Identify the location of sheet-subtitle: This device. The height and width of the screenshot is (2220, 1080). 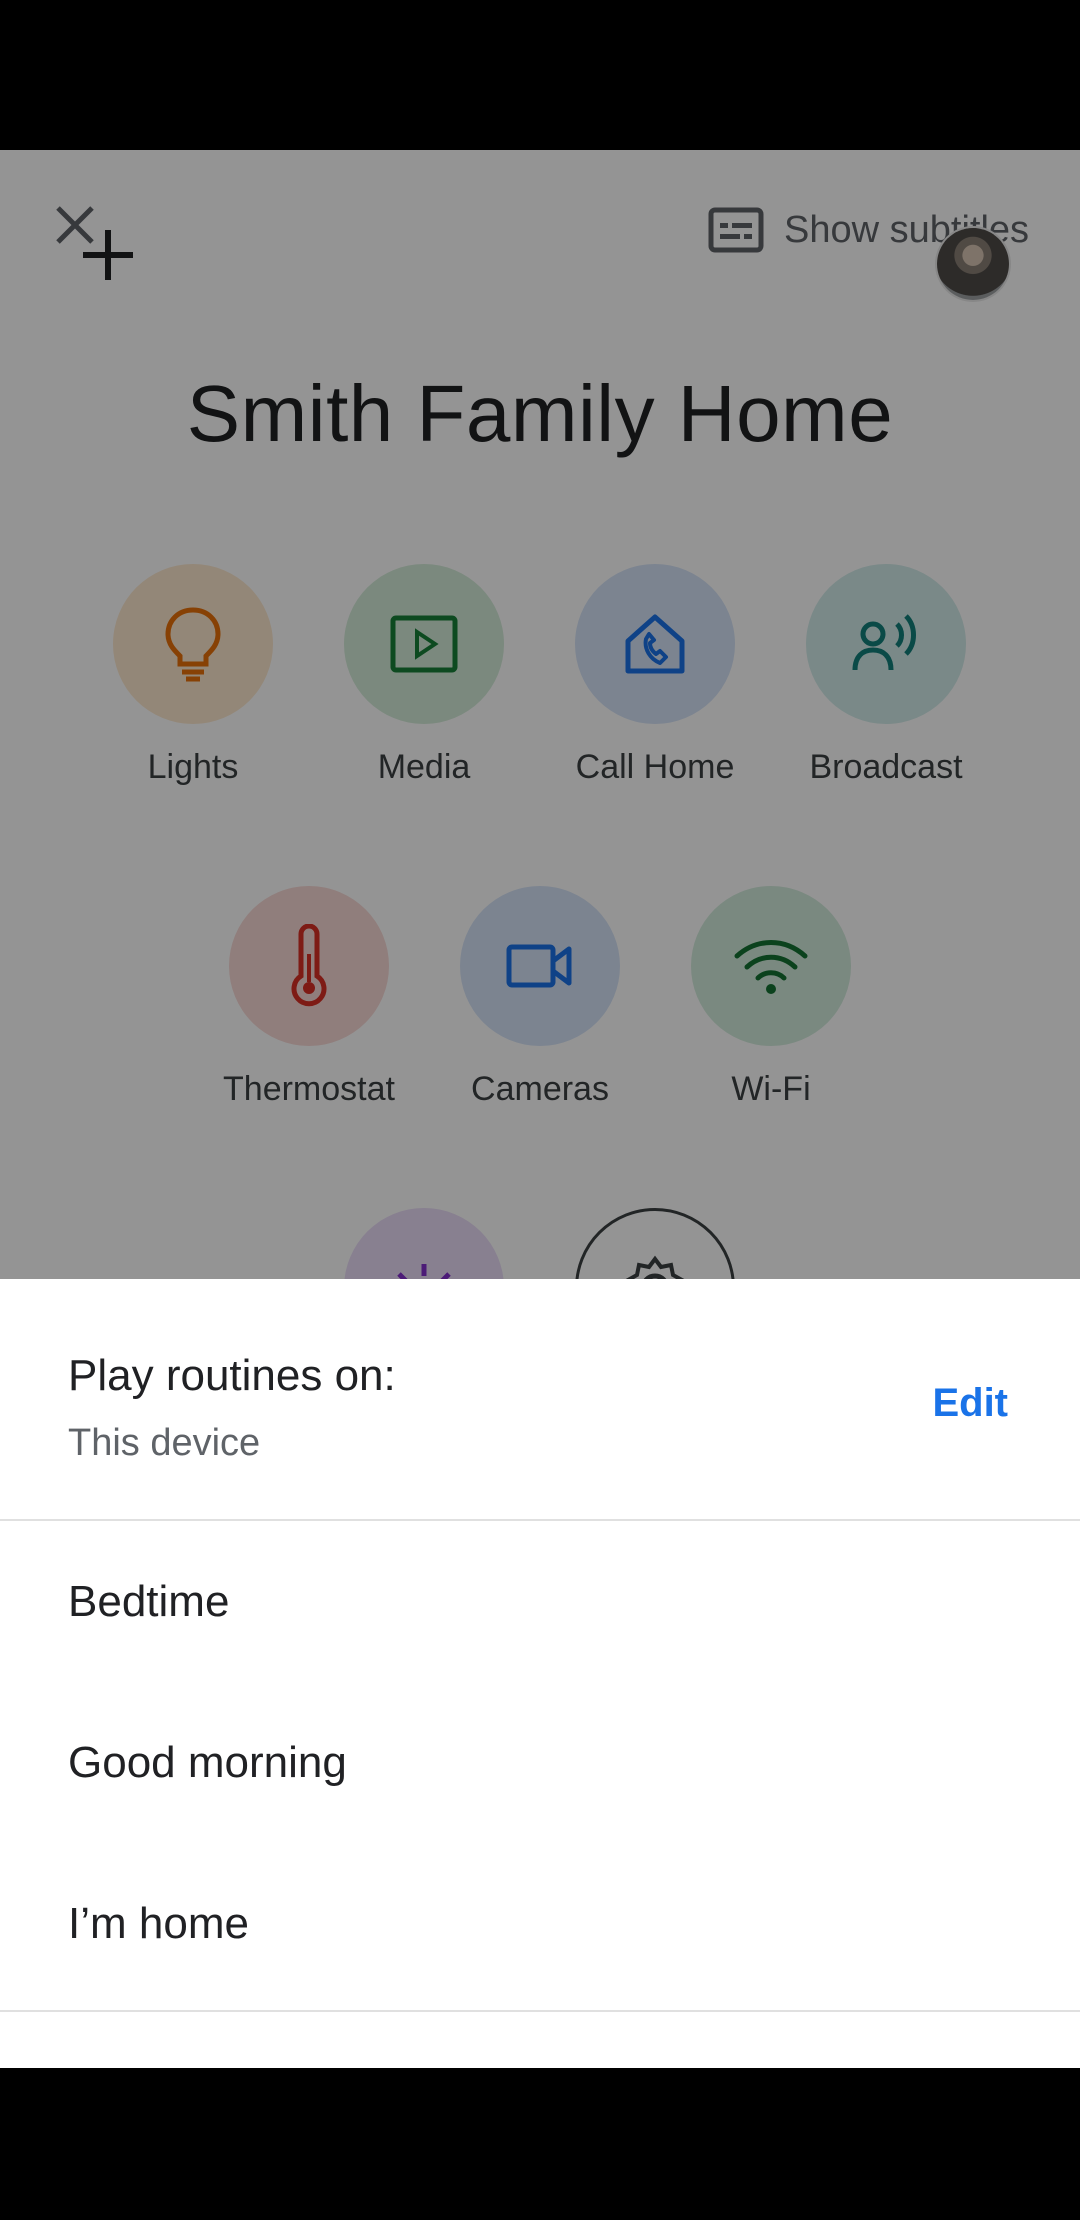
(164, 1443).